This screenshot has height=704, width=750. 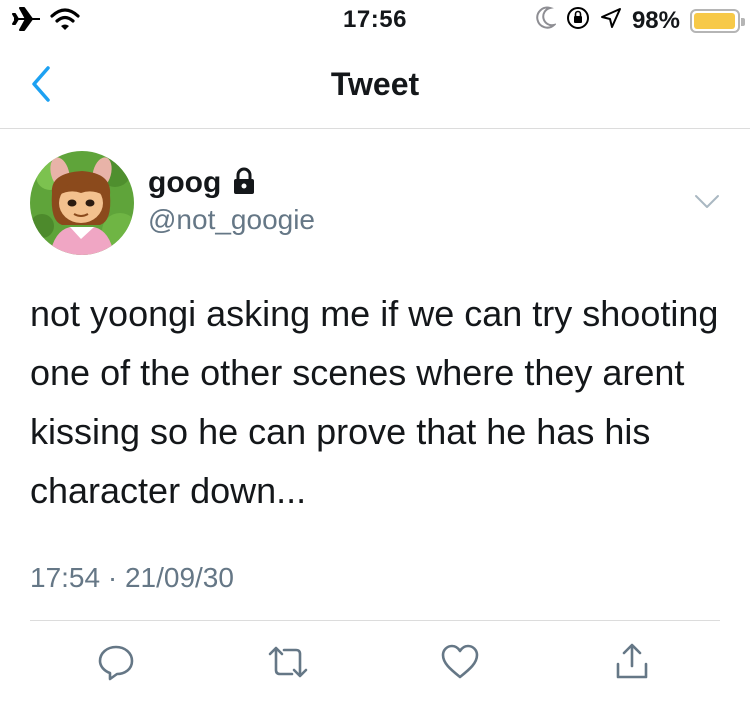 I want to click on retweet-icon, so click(x=288, y=664).